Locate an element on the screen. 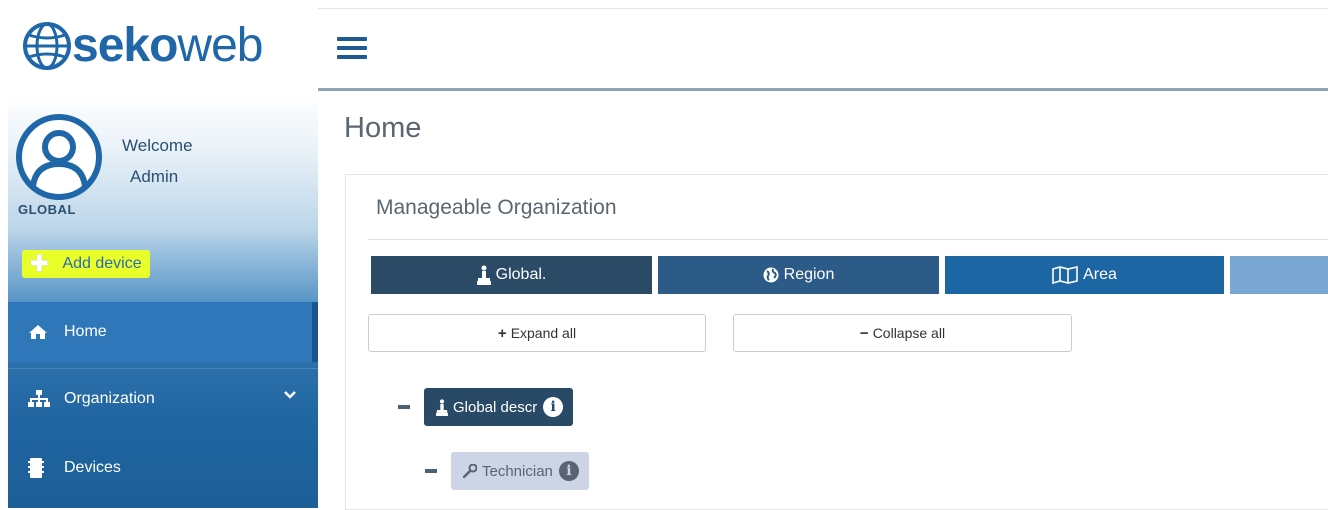 This screenshot has width=1328, height=510. home-icon is located at coordinates (39, 332).